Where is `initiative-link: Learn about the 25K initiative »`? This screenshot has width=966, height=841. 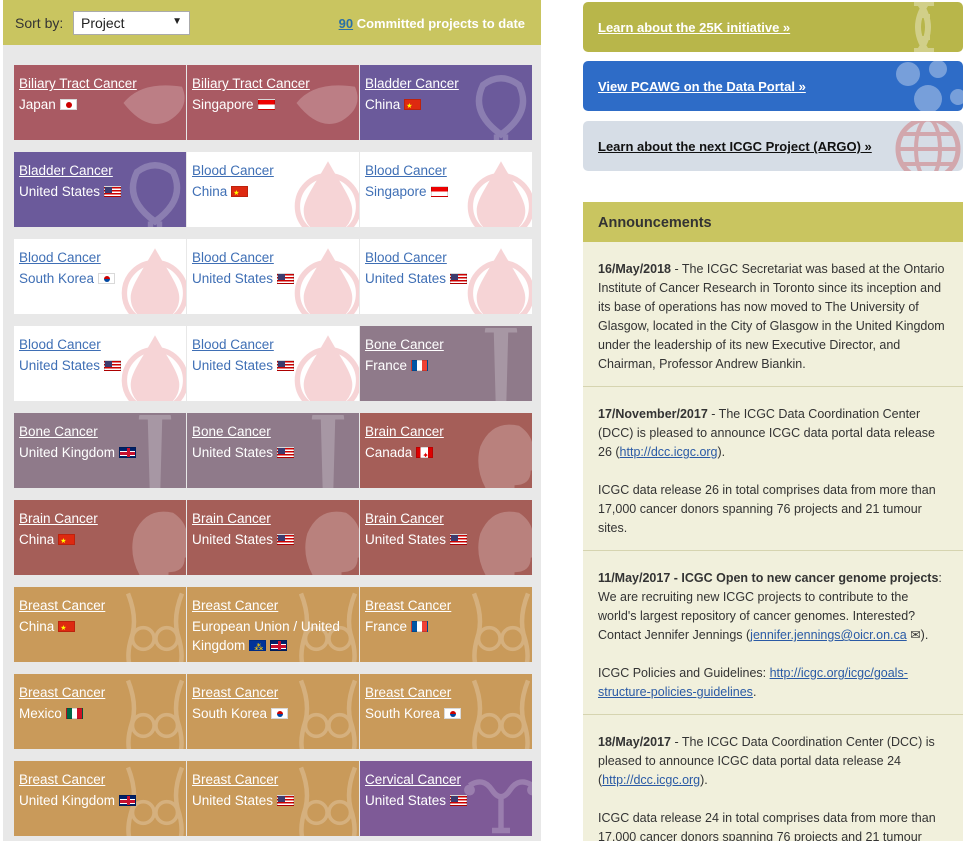
initiative-link: Learn about the 25K initiative » is located at coordinates (694, 27).